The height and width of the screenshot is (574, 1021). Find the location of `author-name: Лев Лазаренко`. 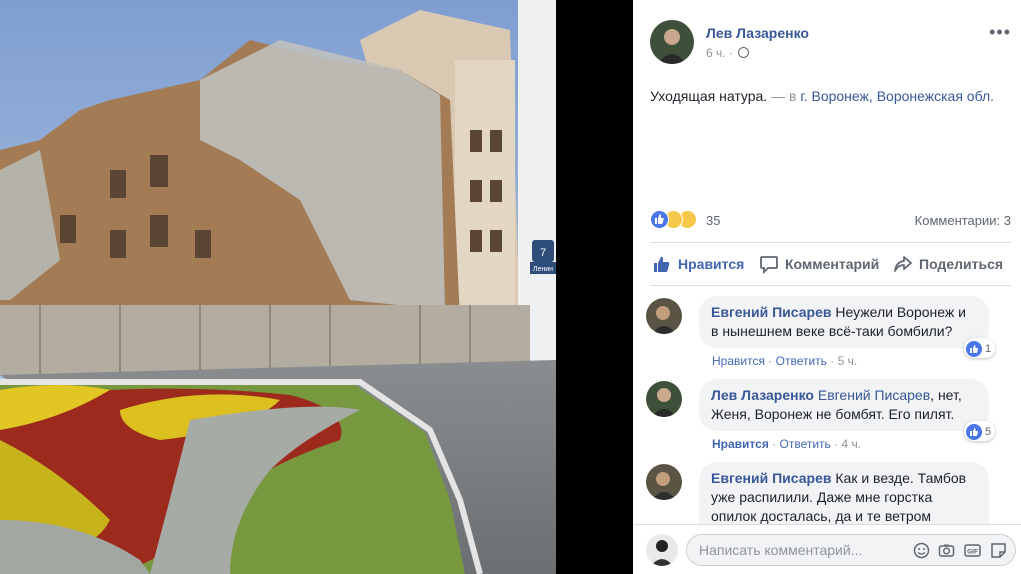

author-name: Лев Лазаренко is located at coordinates (757, 33).